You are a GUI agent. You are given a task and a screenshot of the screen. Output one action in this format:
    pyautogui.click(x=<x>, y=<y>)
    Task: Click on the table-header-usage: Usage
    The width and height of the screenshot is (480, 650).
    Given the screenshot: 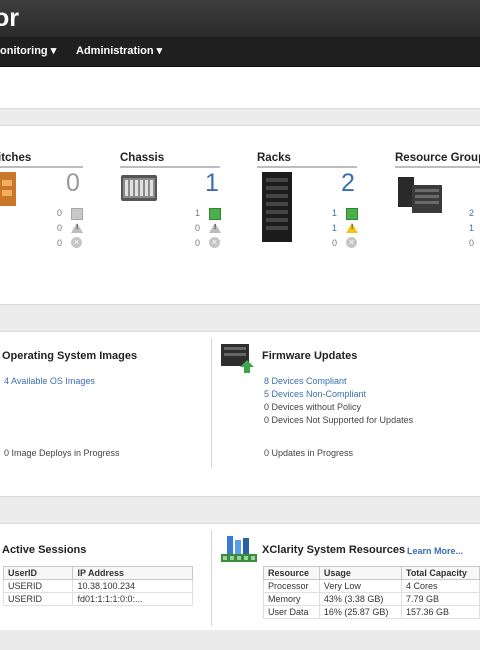 What is the action you would take?
    pyautogui.click(x=360, y=573)
    